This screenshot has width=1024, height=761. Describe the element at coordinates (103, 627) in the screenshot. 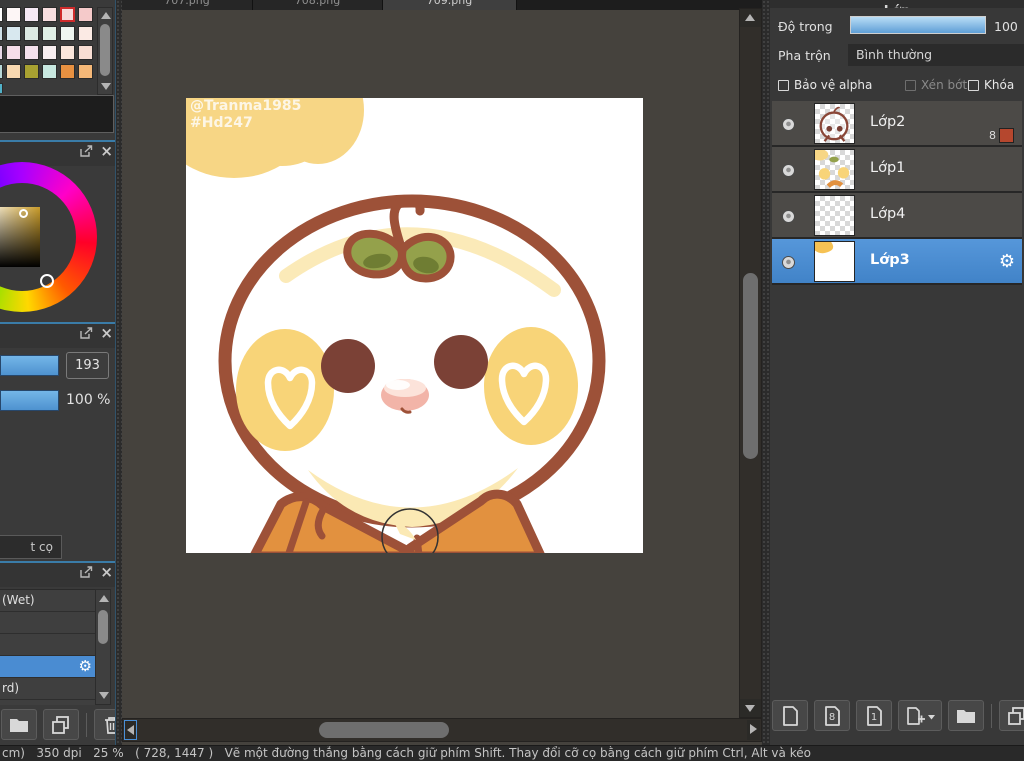

I see `brush-scrollbar-thumb` at that location.